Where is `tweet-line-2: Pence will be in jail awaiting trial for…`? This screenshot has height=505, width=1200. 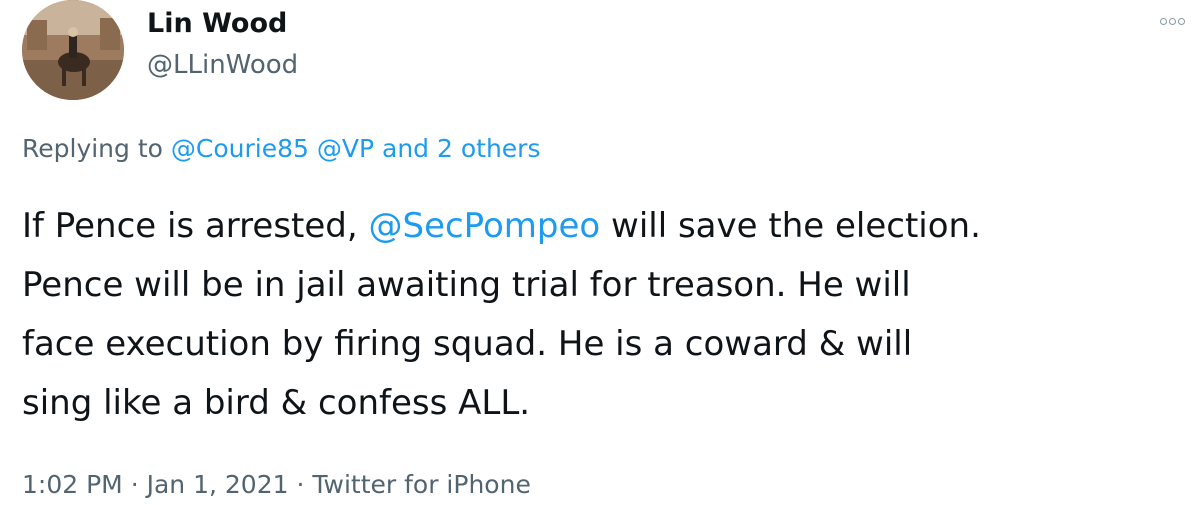 tweet-line-2: Pence will be in jail awaiting trial for… is located at coordinates (466, 285).